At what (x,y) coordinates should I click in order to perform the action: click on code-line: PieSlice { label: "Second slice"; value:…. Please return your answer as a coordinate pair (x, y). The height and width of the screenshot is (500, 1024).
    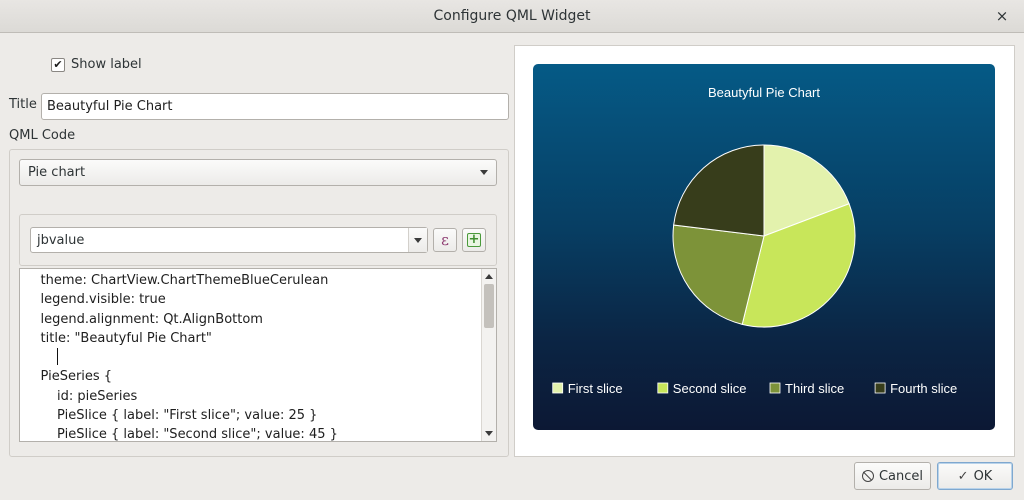
    Looking at the image, I should click on (181, 434).